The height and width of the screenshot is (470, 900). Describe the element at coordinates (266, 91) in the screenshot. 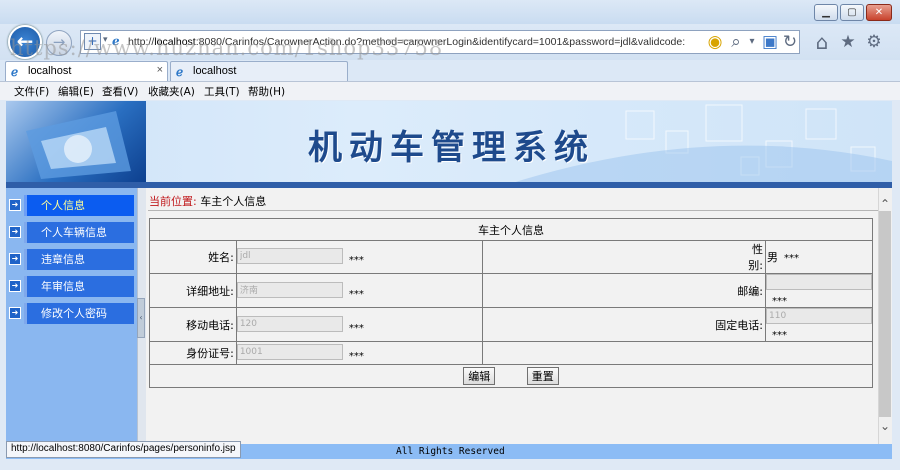

I see `menu-help: 帮助(H)` at that location.